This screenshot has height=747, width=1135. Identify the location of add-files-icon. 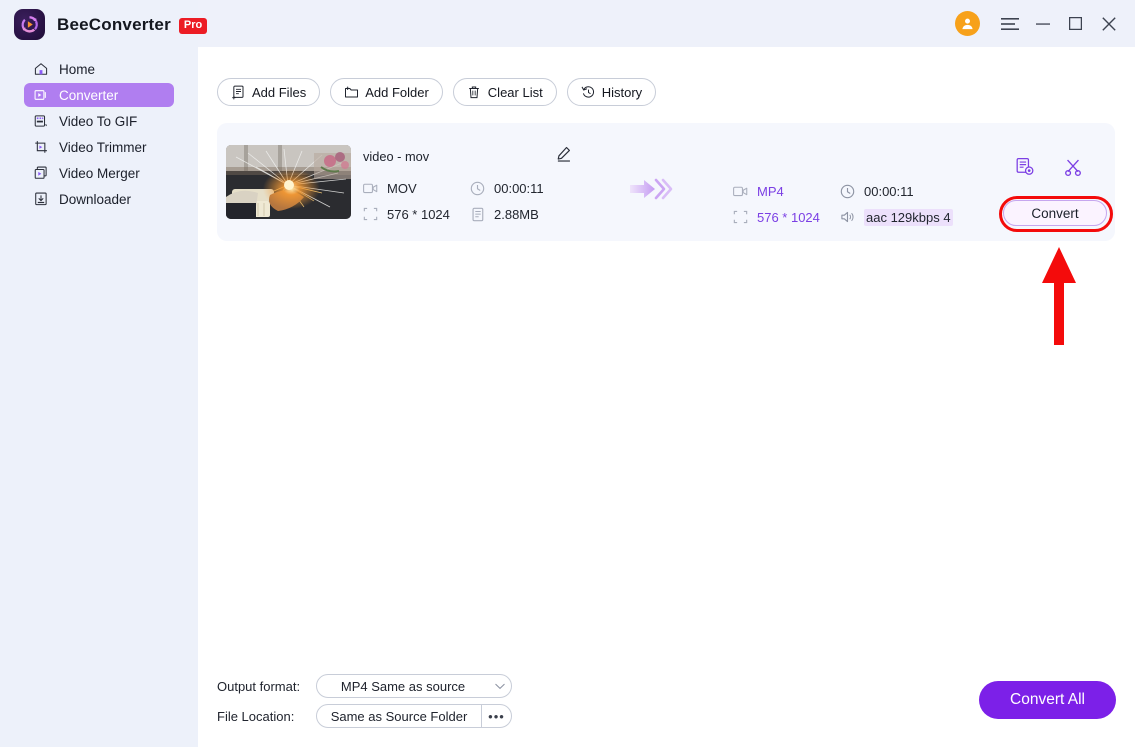
(238, 92).